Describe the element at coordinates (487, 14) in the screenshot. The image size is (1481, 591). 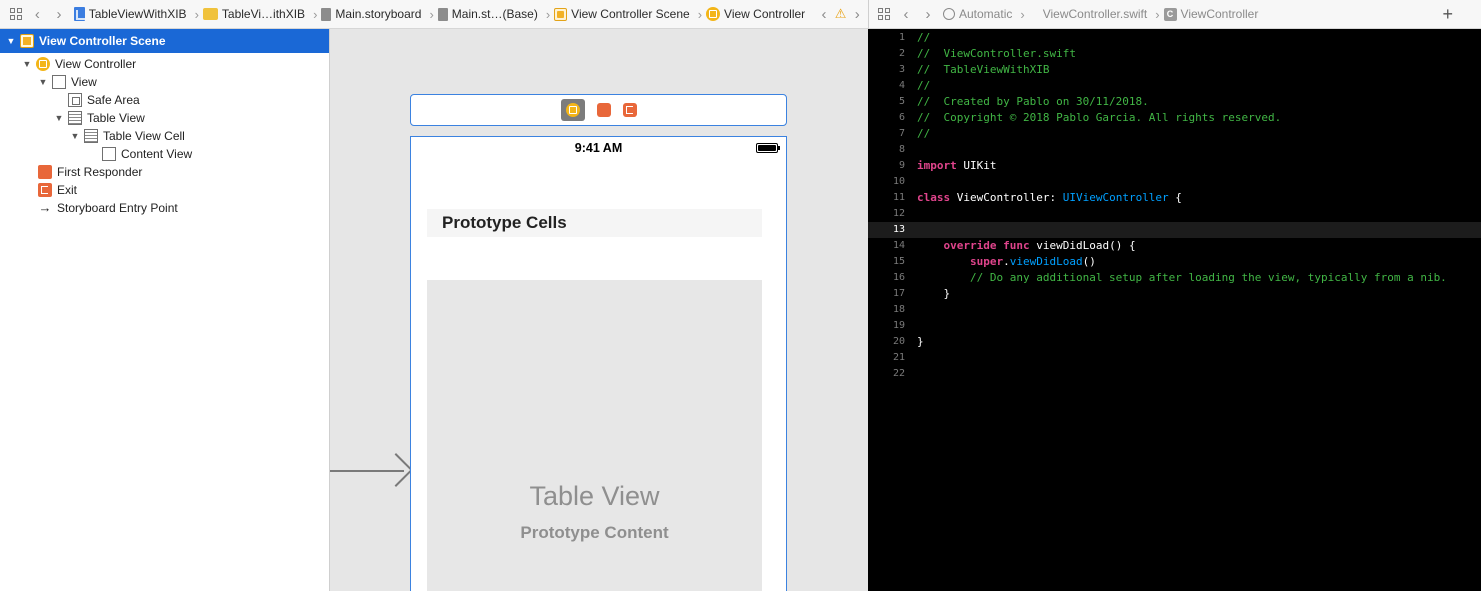
I see `breadcrumb-storyboard-base: Main.st…(Base)` at that location.